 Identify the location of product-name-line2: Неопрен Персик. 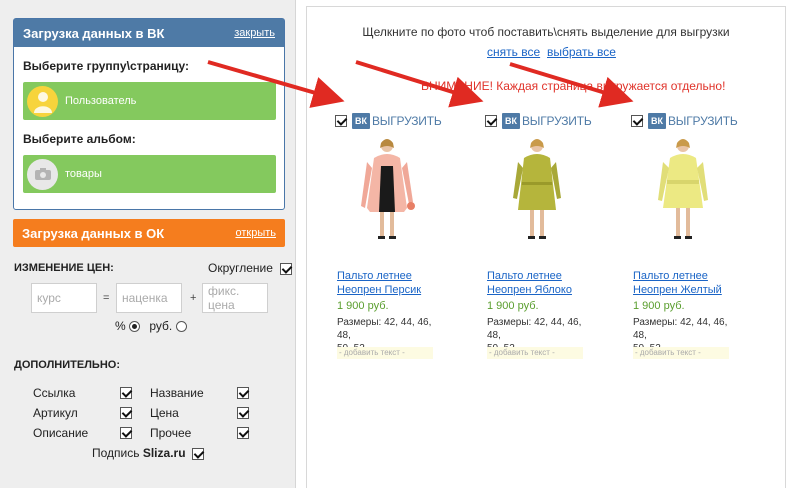
(379, 290).